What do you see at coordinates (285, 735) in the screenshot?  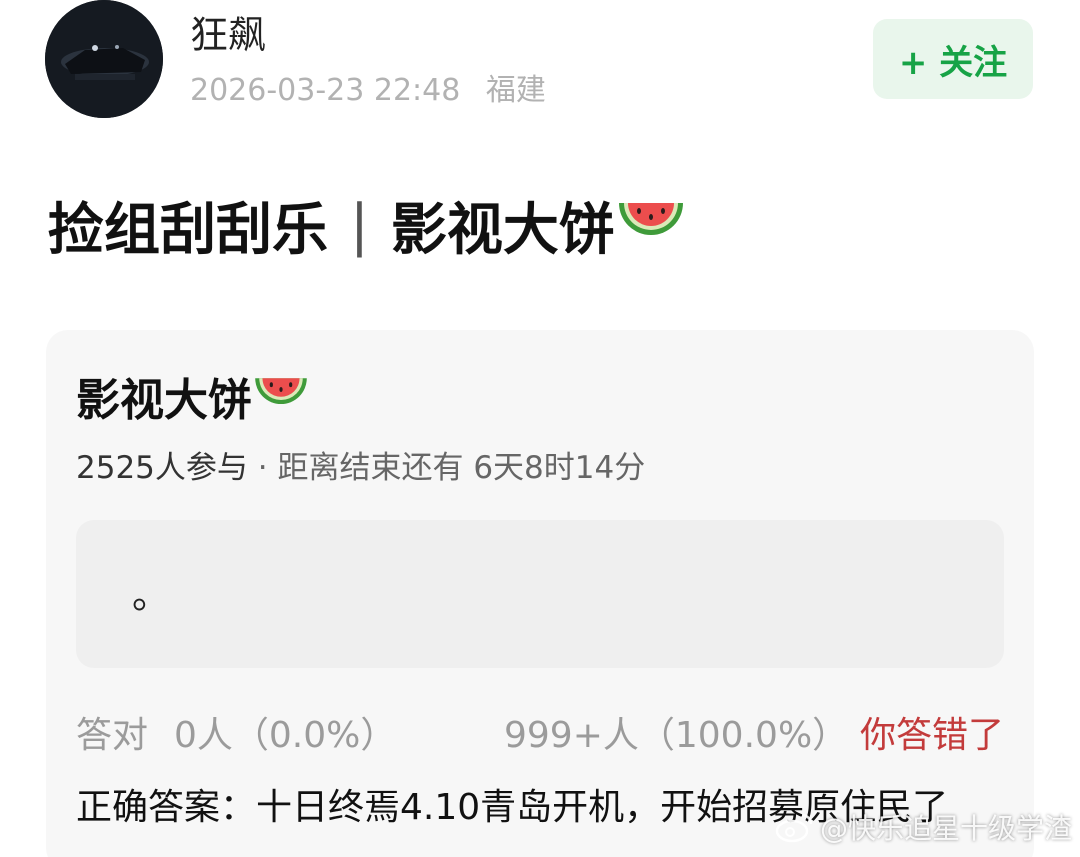 I see `correct-count: 0人（0.0%）` at bounding box center [285, 735].